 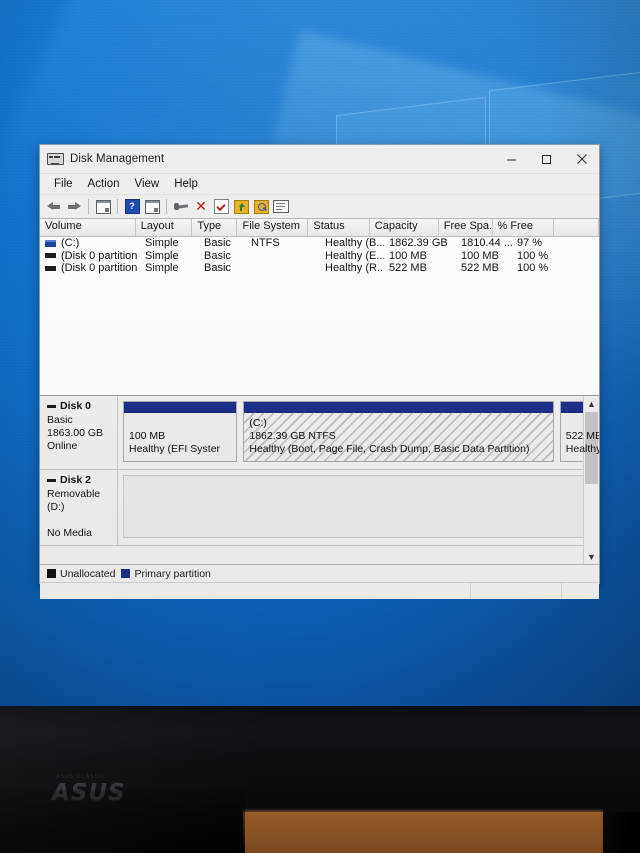 I want to click on disk-info-panel: Disk 0 Basic 1863.00 GB Online, so click(x=79, y=432).